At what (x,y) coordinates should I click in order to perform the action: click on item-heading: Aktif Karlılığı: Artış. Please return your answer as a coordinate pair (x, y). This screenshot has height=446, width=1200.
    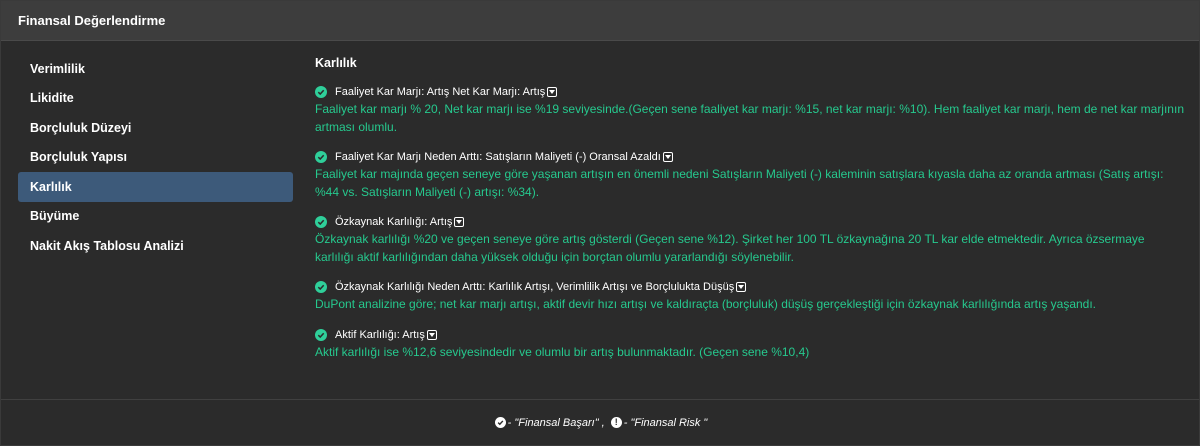
    Looking at the image, I should click on (380, 334).